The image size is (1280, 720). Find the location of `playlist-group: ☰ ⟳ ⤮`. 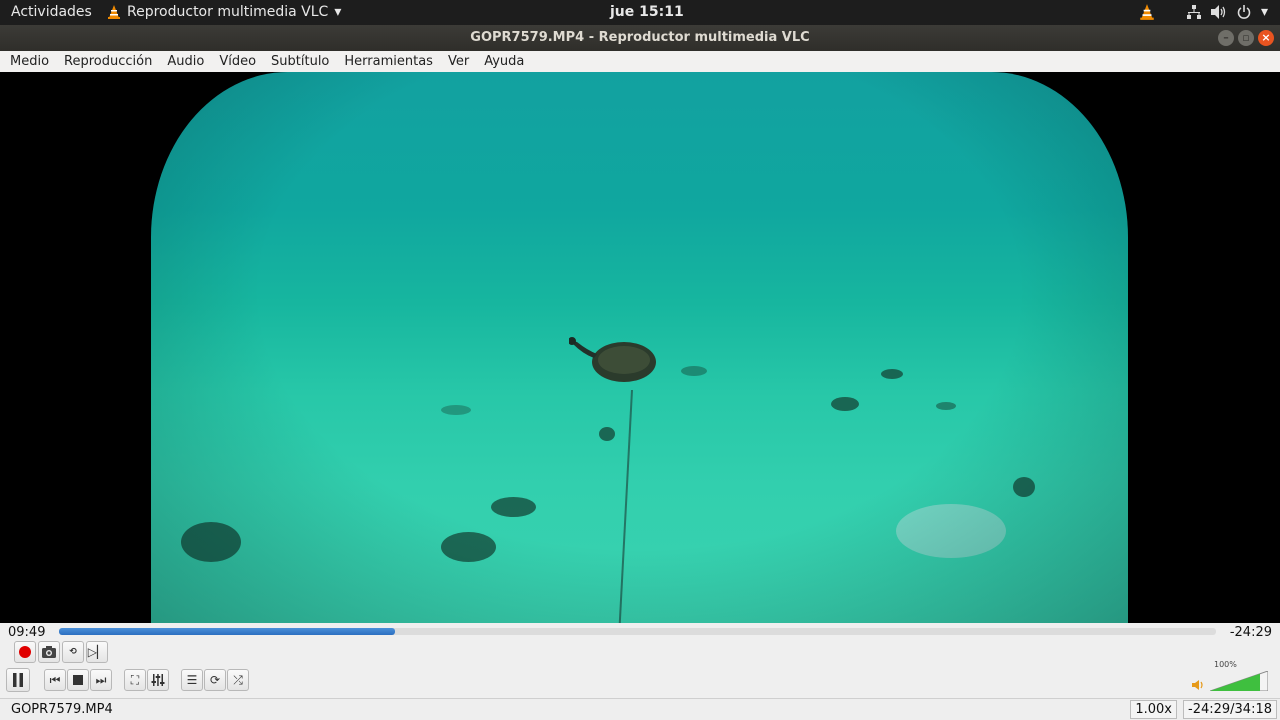

playlist-group: ☰ ⟳ ⤮ is located at coordinates (215, 680).